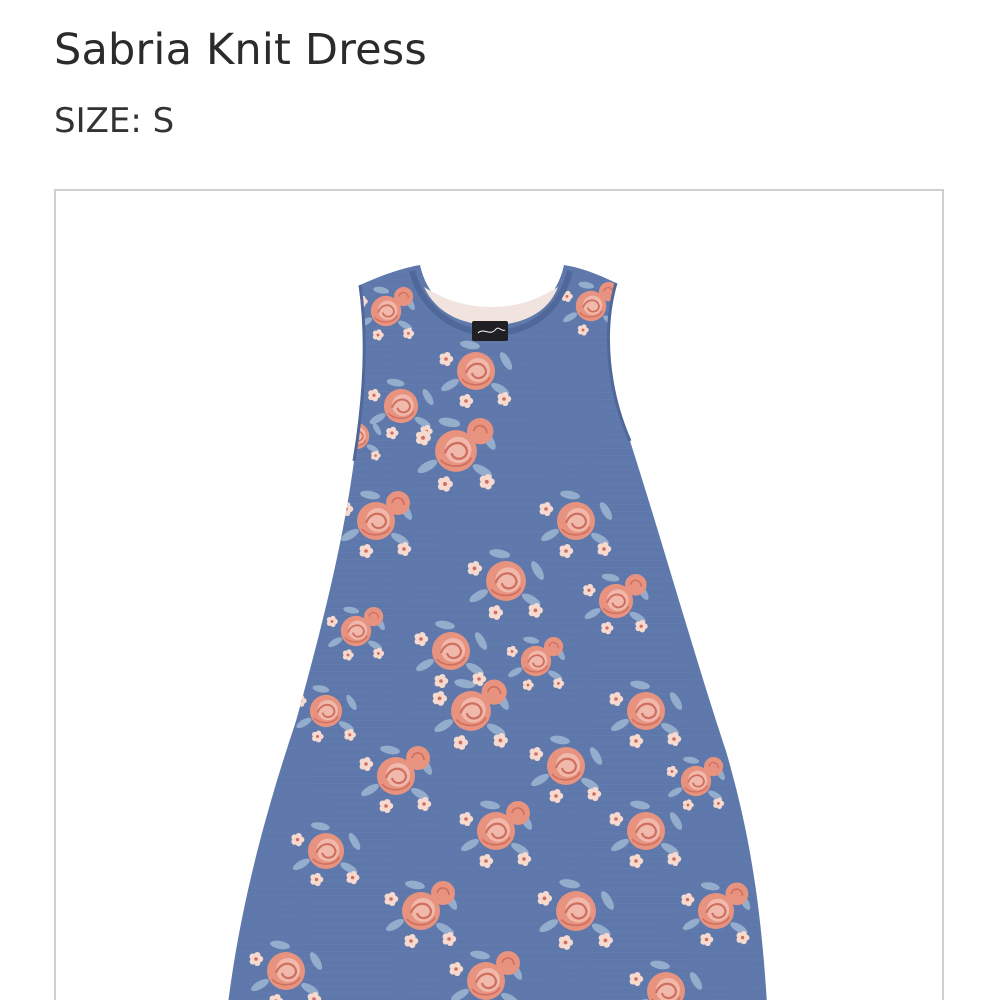  Describe the element at coordinates (163, 121) in the screenshot. I see `size-value: S` at that location.